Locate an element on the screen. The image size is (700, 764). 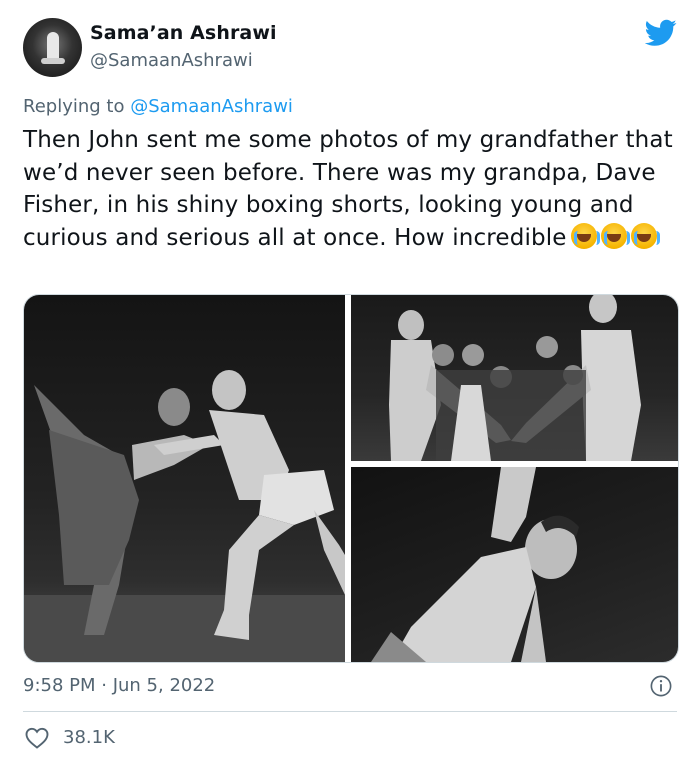
replying-to-label: Replying to is located at coordinates (77, 106).